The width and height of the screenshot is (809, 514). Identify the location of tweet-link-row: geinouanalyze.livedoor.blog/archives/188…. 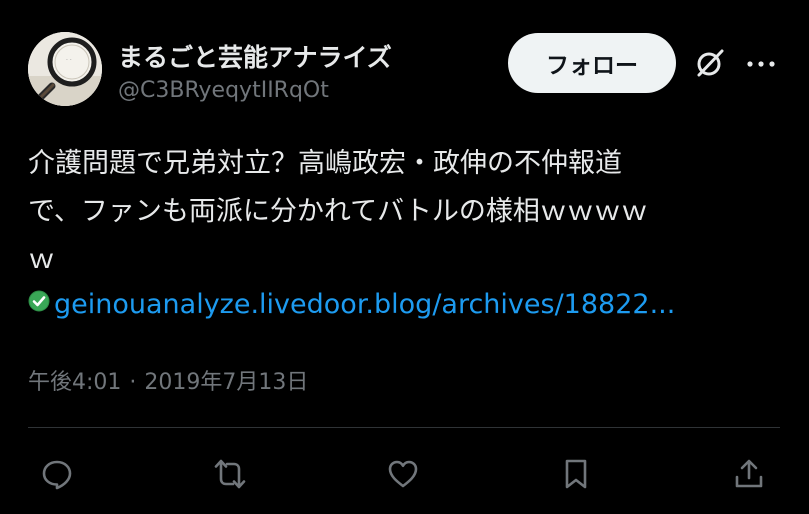
(351, 304).